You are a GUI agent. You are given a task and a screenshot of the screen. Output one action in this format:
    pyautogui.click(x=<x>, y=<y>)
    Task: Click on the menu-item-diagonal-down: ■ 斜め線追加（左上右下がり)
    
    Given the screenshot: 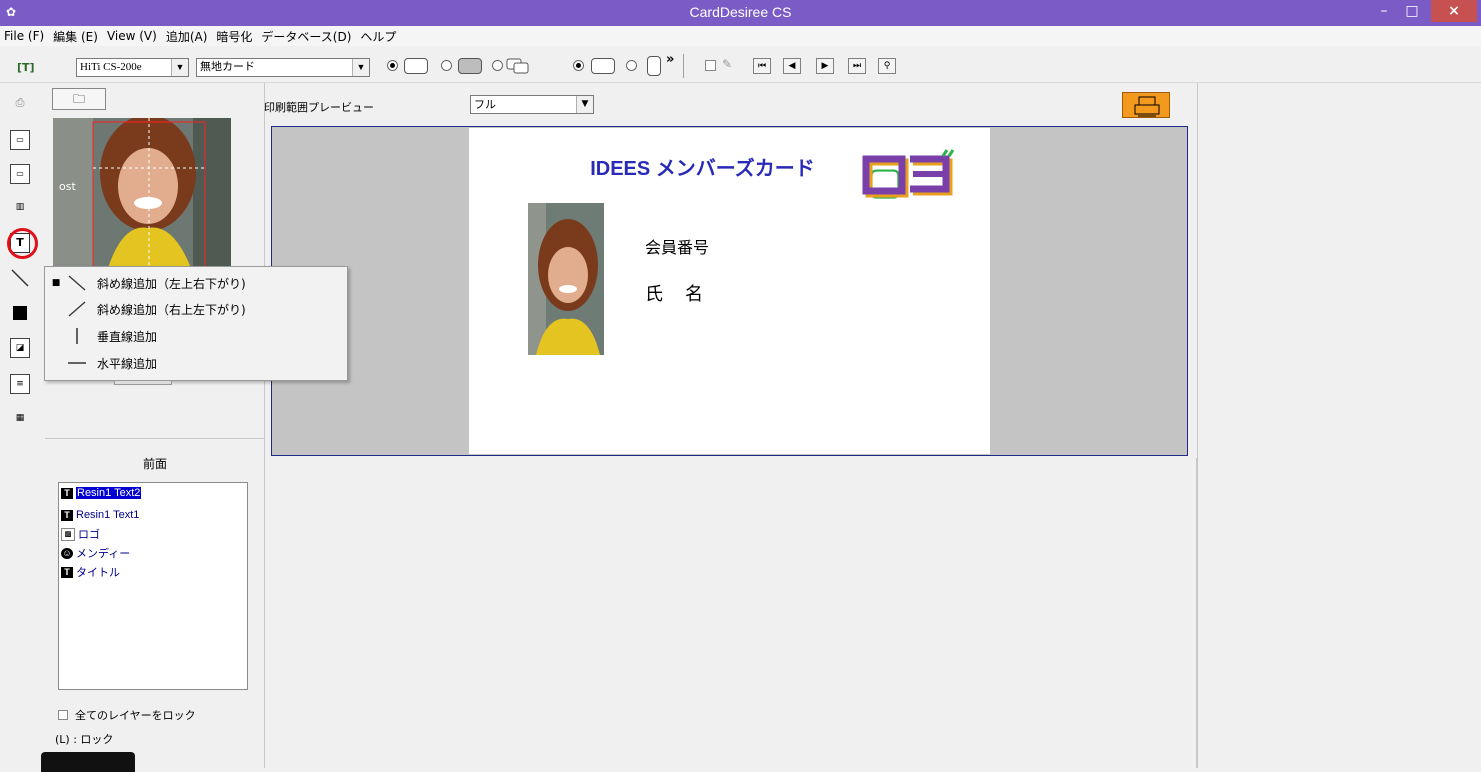 What is the action you would take?
    pyautogui.click(x=195, y=283)
    